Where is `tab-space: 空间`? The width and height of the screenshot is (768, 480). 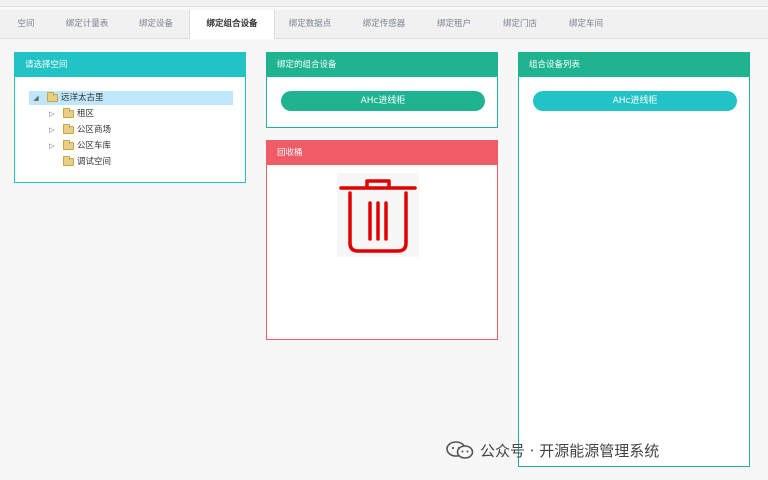
tab-space: 空间 is located at coordinates (26, 24).